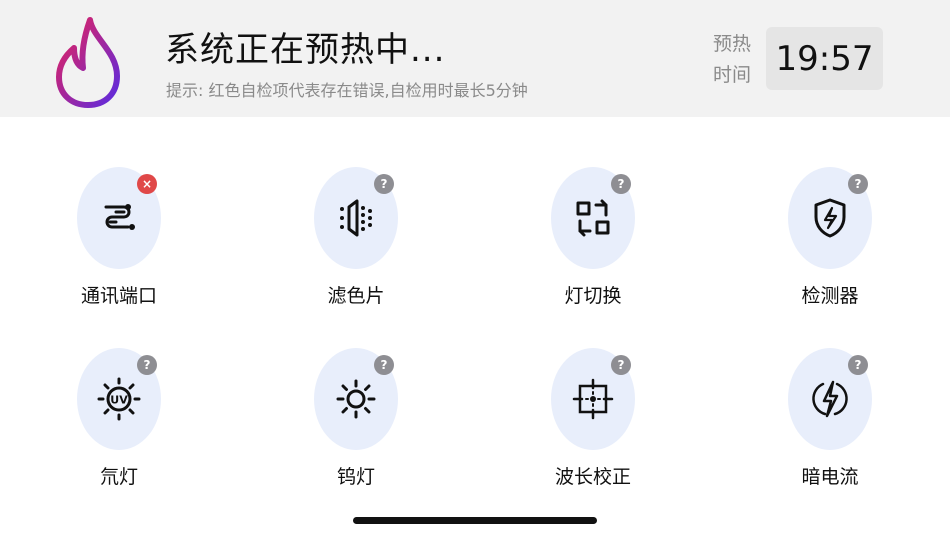 The image size is (950, 534). Describe the element at coordinates (475, 520) in the screenshot. I see `home-indicator` at that location.